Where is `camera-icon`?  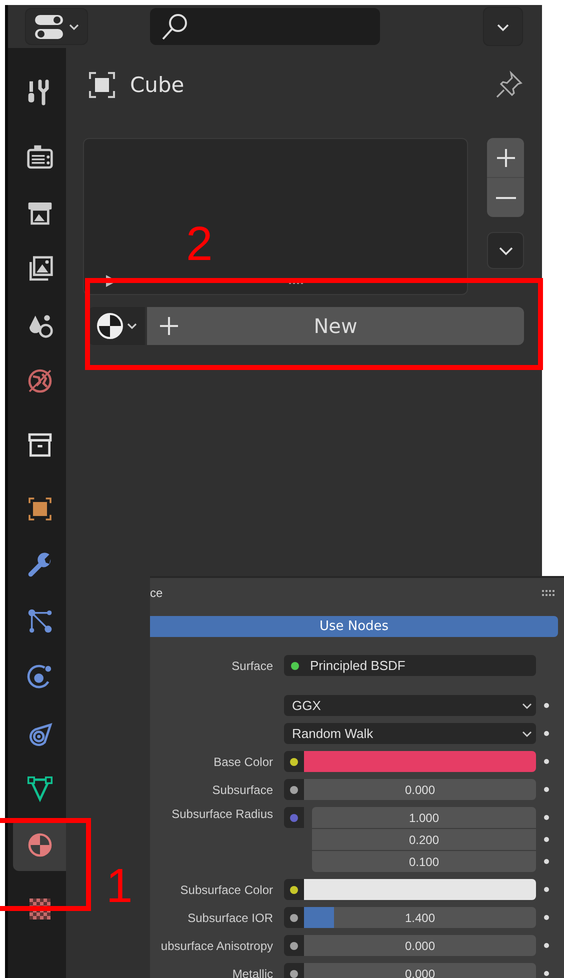
camera-icon is located at coordinates (40, 157).